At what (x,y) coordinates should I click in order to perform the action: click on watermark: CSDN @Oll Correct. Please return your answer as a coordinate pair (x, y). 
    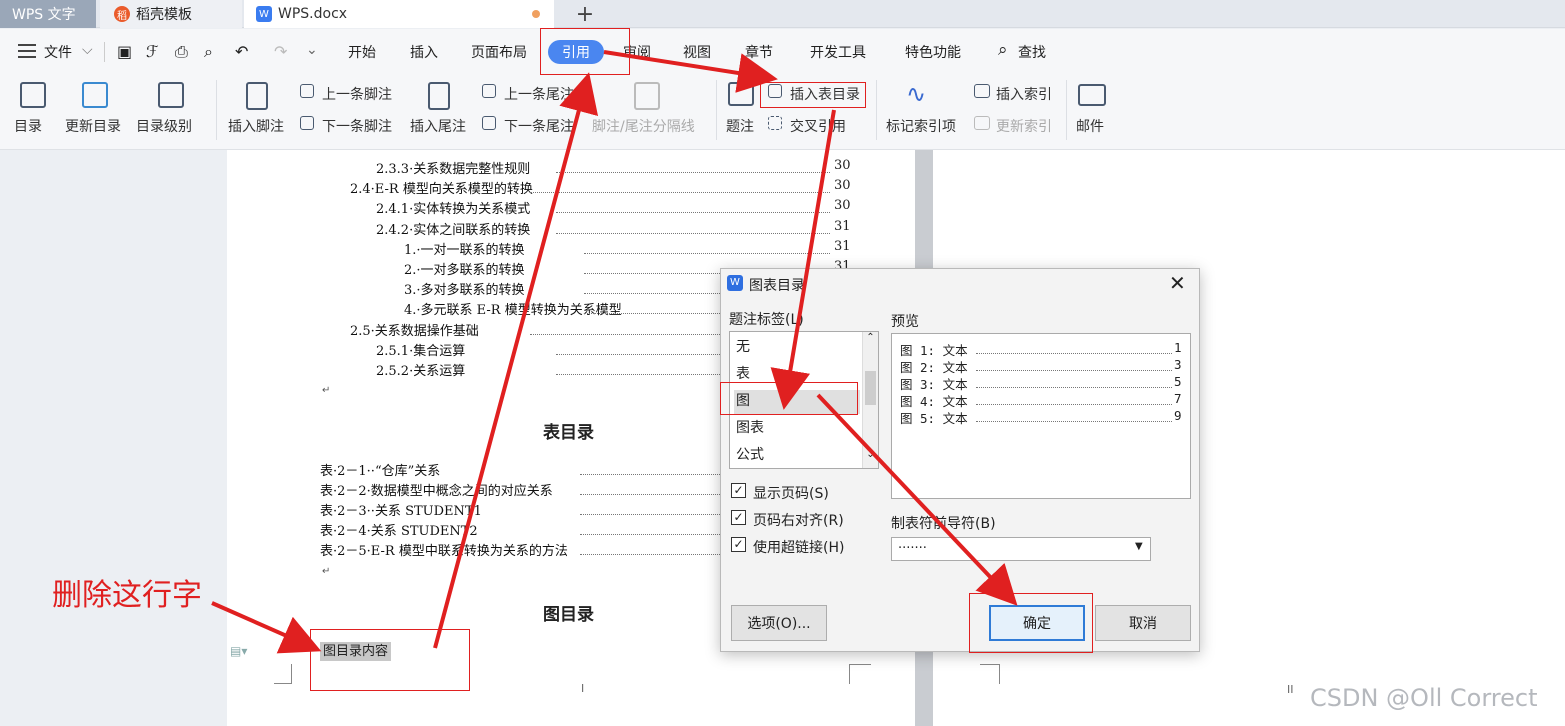
    Looking at the image, I should click on (1424, 698).